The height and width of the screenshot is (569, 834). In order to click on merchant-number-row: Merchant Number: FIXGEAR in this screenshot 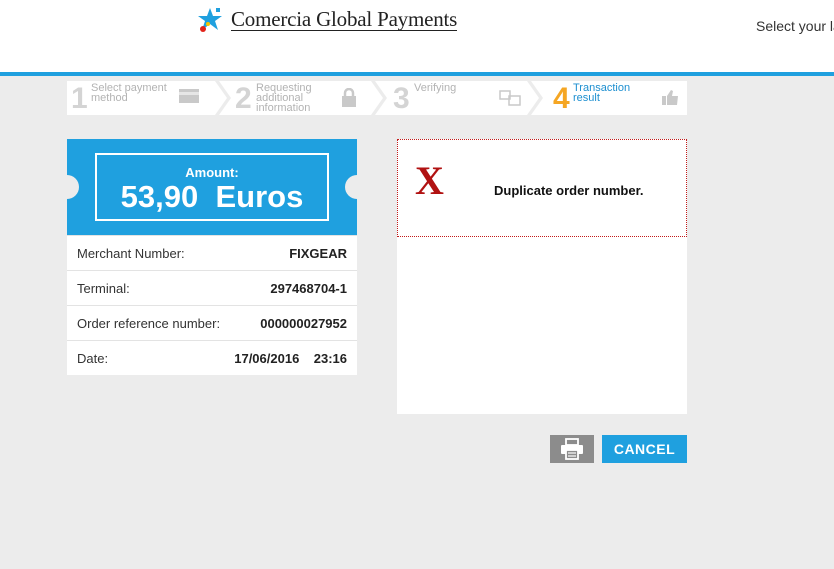, I will do `click(212, 252)`.